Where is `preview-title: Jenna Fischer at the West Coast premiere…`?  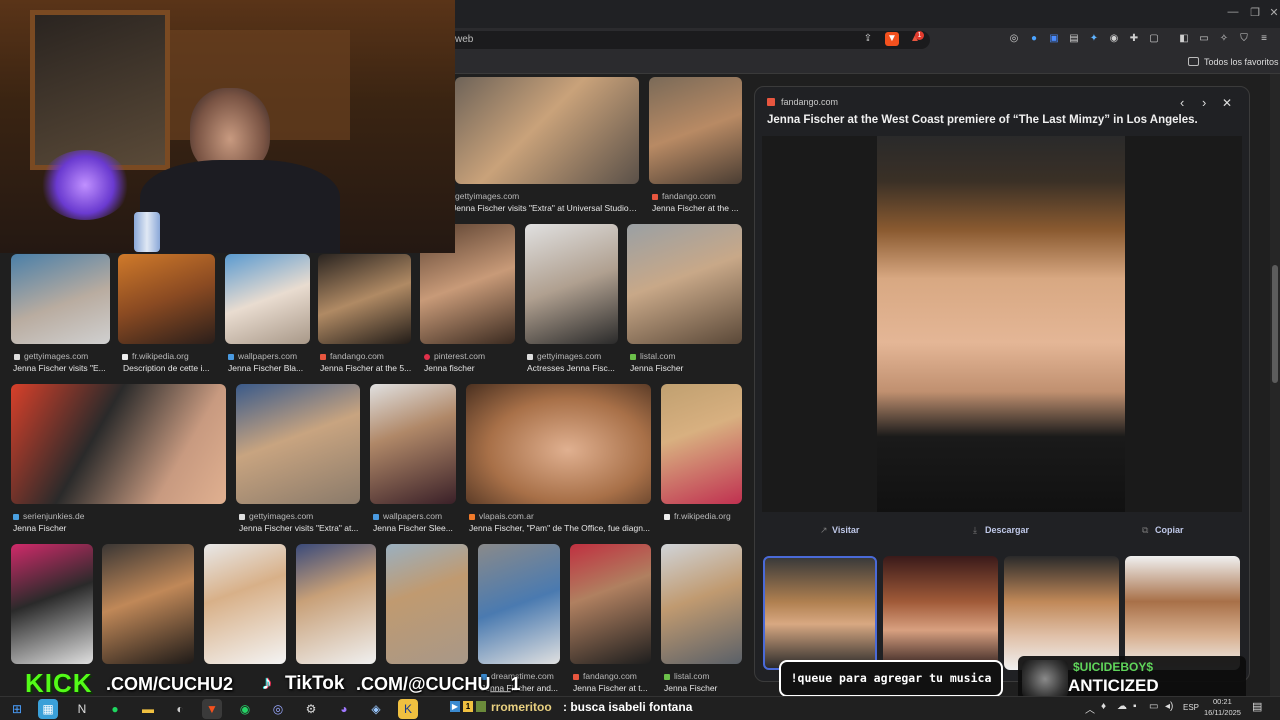 preview-title: Jenna Fischer at the West Coast premiere… is located at coordinates (982, 120).